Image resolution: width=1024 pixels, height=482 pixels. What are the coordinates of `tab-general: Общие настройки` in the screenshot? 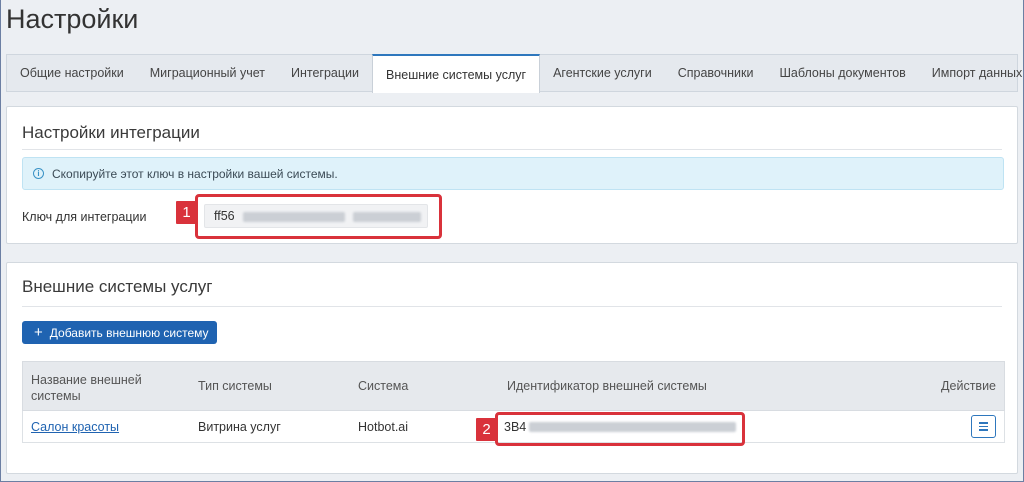 It's located at (72, 73).